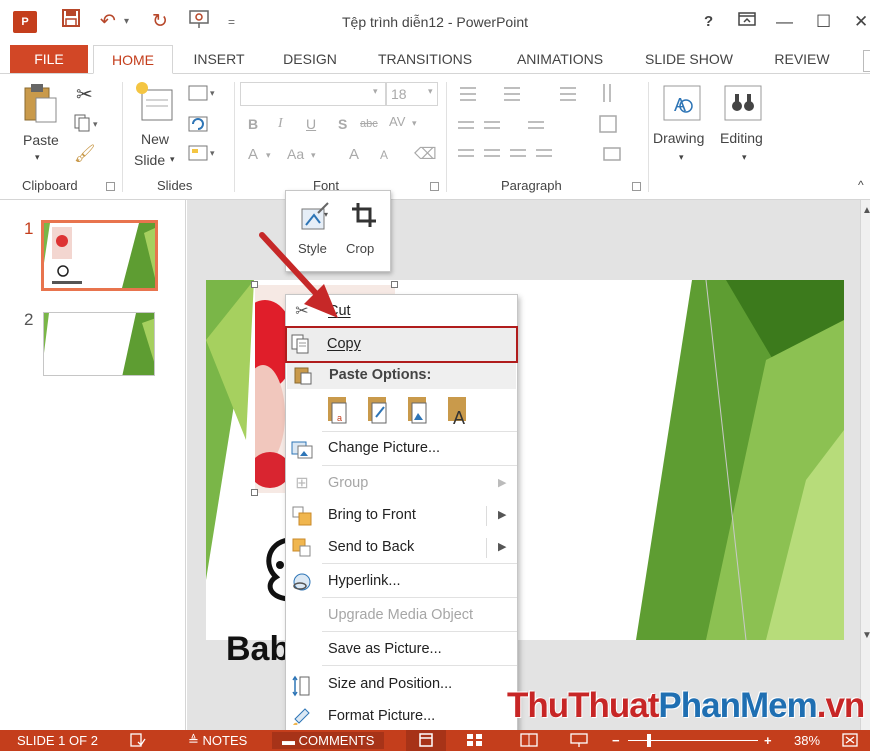 The width and height of the screenshot is (870, 751). What do you see at coordinates (768, 740) in the screenshot?
I see `zoom-in-button: +` at bounding box center [768, 740].